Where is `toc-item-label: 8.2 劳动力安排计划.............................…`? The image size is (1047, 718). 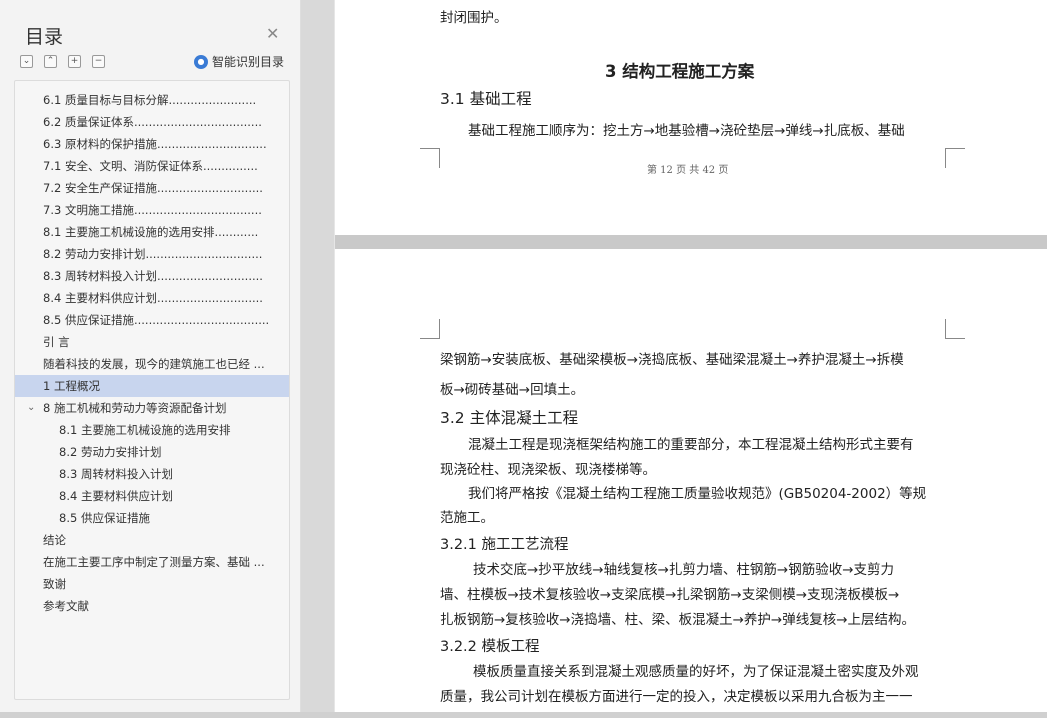
toc-item-label: 8.2 劳动力安排计划.............................… is located at coordinates (153, 254).